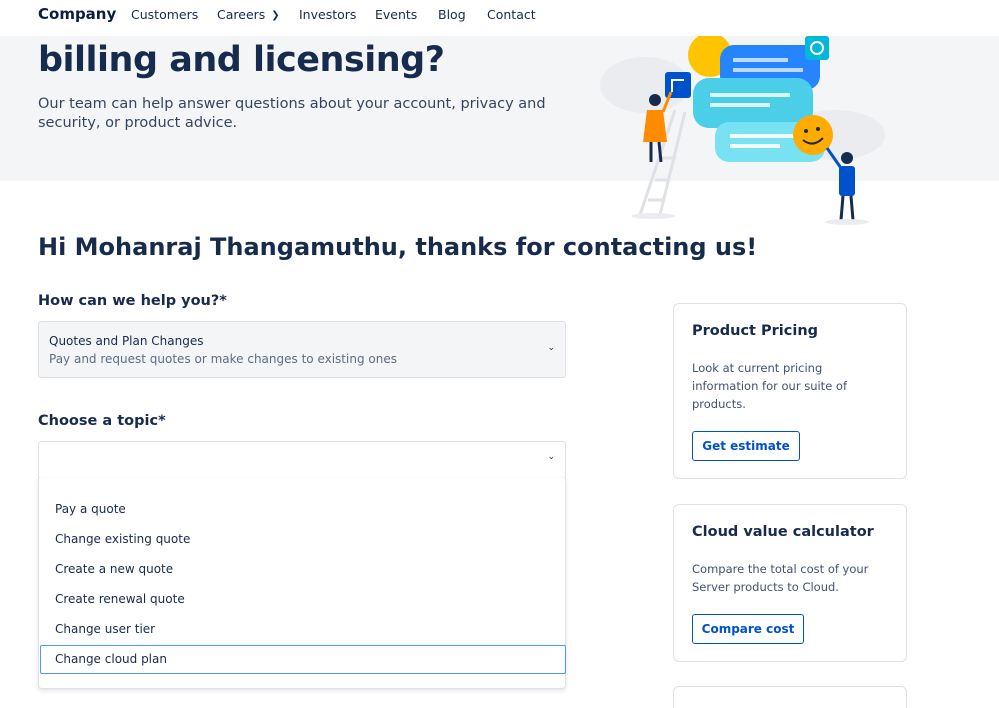  Describe the element at coordinates (302, 460) in the screenshot. I see `topic-select: ⌄` at that location.